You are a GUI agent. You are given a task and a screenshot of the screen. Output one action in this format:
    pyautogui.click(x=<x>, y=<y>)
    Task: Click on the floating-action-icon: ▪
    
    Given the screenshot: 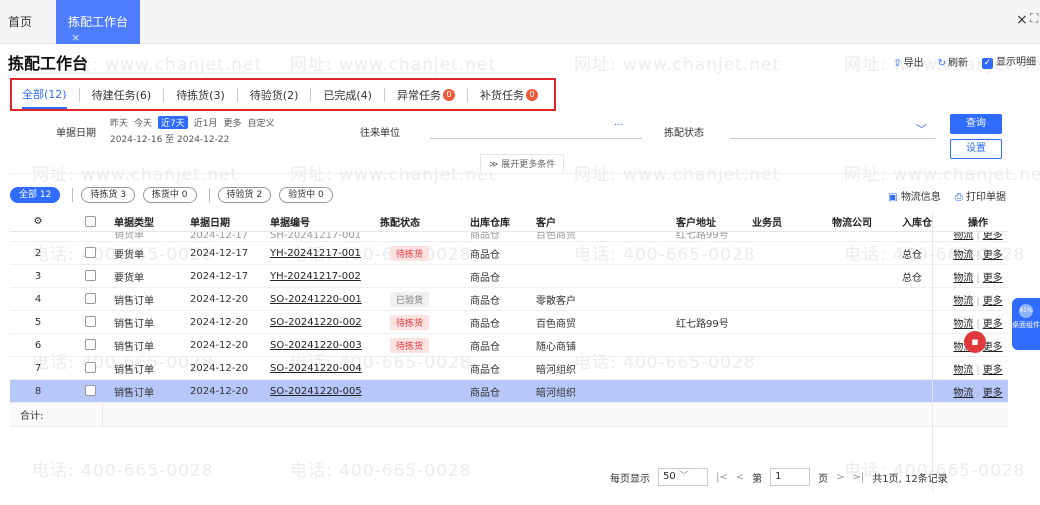 What is the action you would take?
    pyautogui.click(x=975, y=342)
    